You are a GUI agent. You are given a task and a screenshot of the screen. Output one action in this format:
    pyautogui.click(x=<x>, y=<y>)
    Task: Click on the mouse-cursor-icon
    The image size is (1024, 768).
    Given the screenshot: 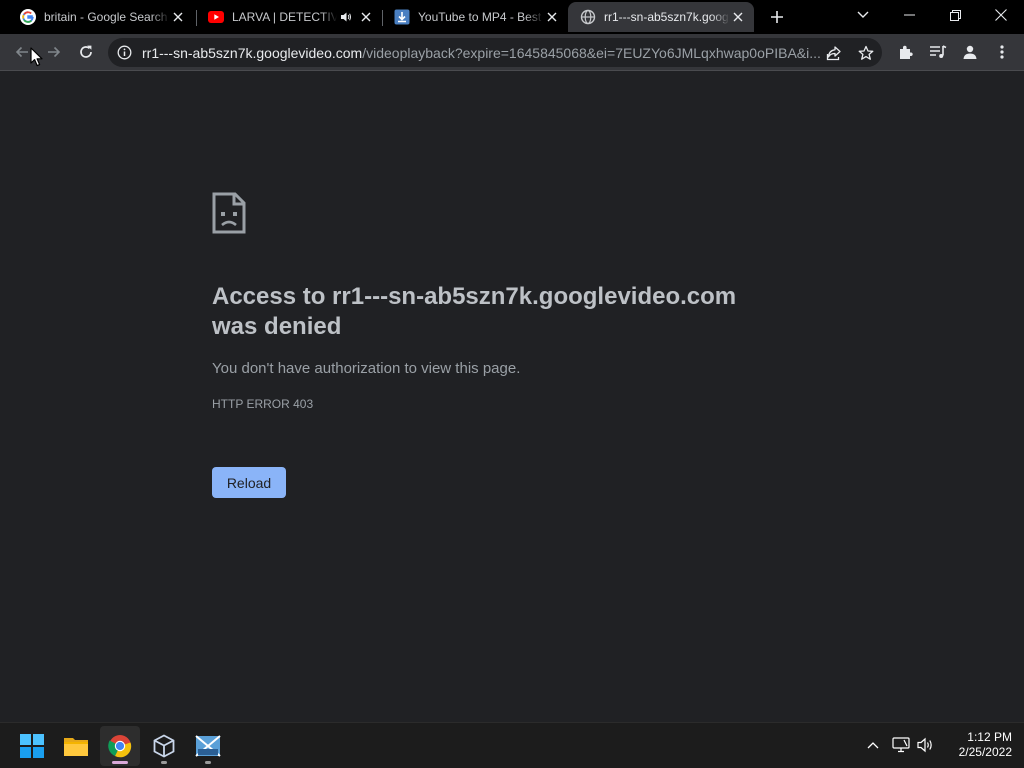 What is the action you would take?
    pyautogui.click(x=37, y=57)
    